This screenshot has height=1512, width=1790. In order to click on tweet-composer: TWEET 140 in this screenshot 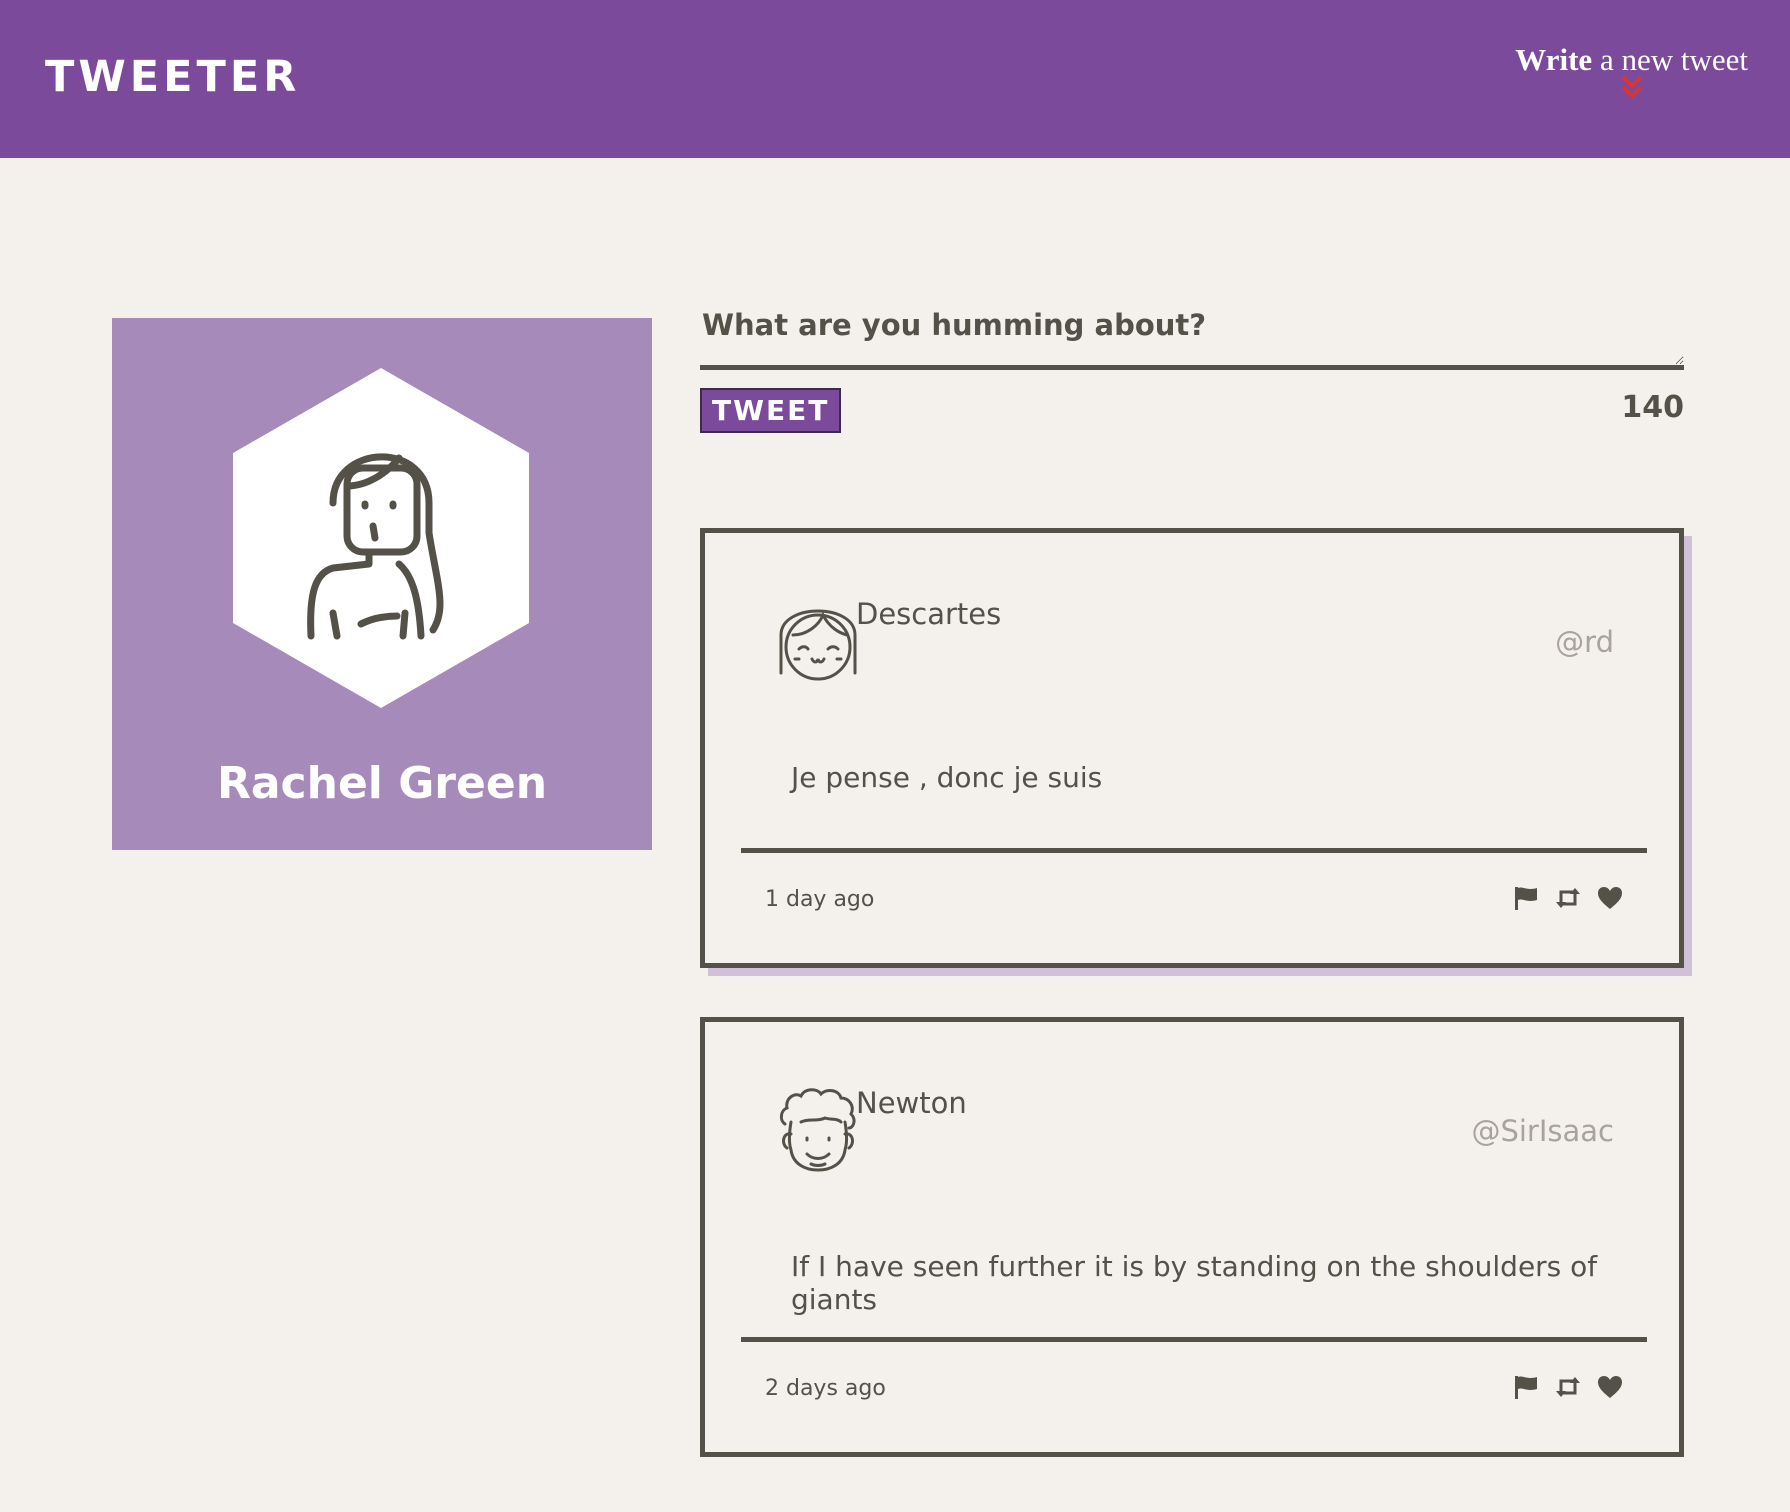, I will do `click(1192, 366)`.